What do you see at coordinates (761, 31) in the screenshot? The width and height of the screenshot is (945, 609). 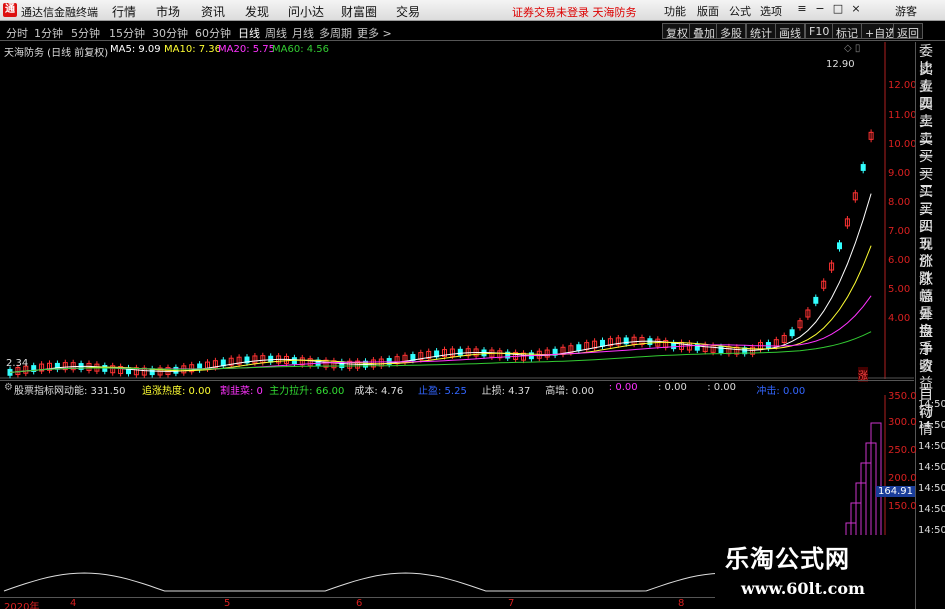 I see `statistics-button: 统计` at bounding box center [761, 31].